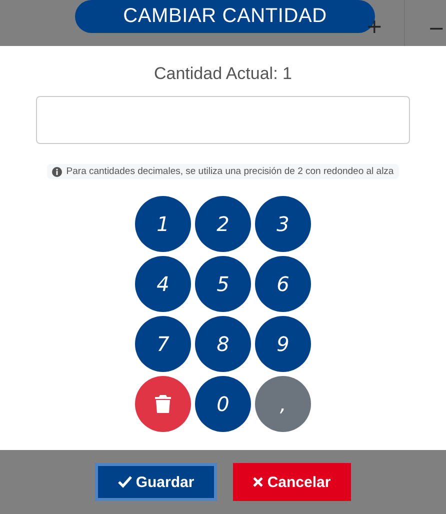 Image resolution: width=446 pixels, height=514 pixels. I want to click on digit-key: 5, so click(223, 284).